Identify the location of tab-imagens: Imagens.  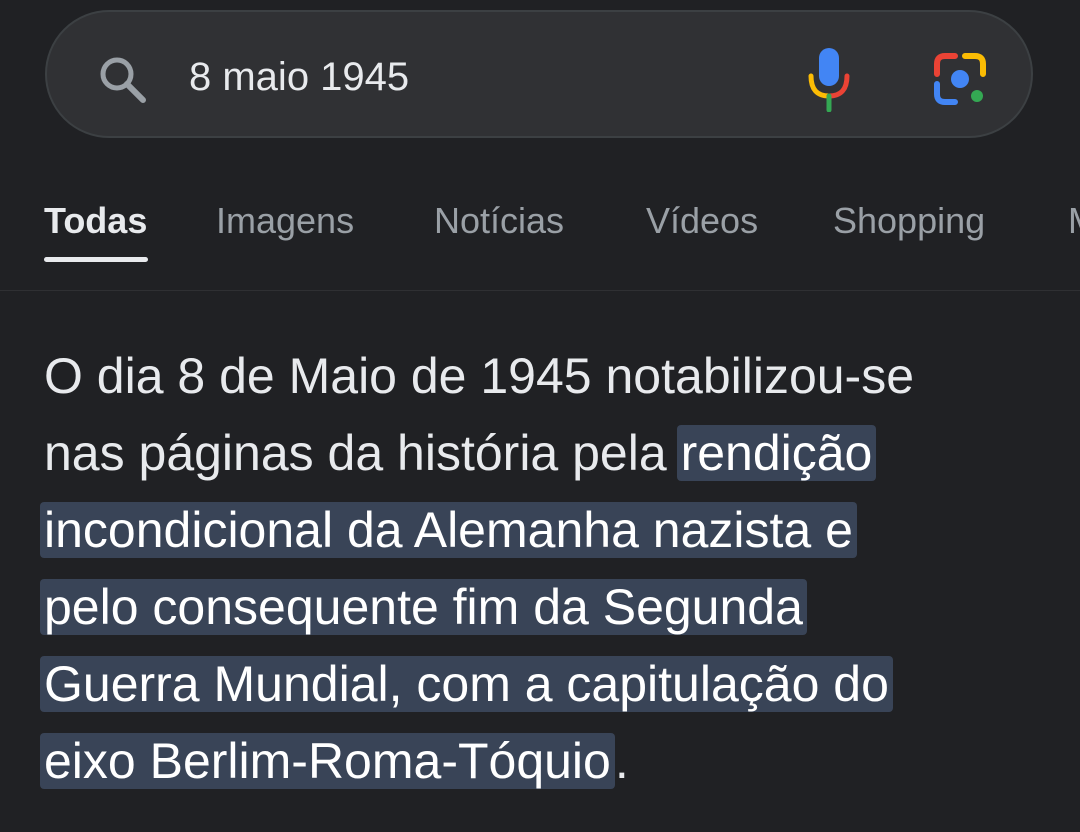
(285, 221).